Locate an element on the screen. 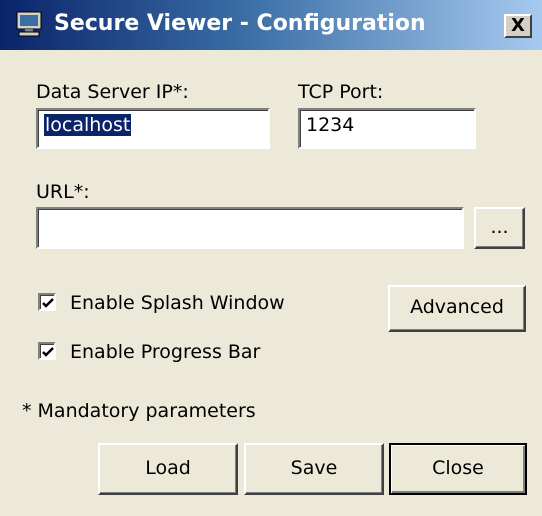 This screenshot has width=542, height=516. progress-label: Enable Progress Bar is located at coordinates (165, 352).